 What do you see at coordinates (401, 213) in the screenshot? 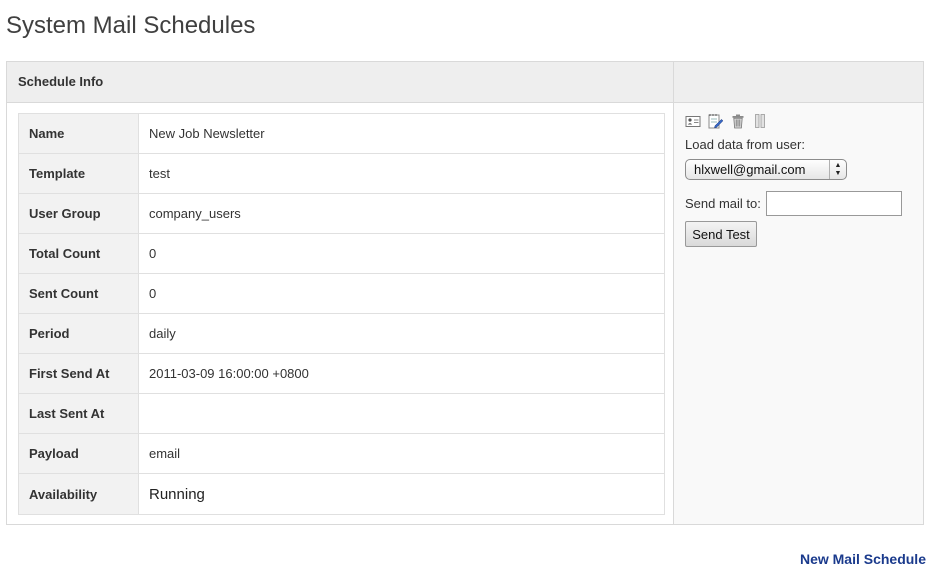
I see `row-value: company_users` at bounding box center [401, 213].